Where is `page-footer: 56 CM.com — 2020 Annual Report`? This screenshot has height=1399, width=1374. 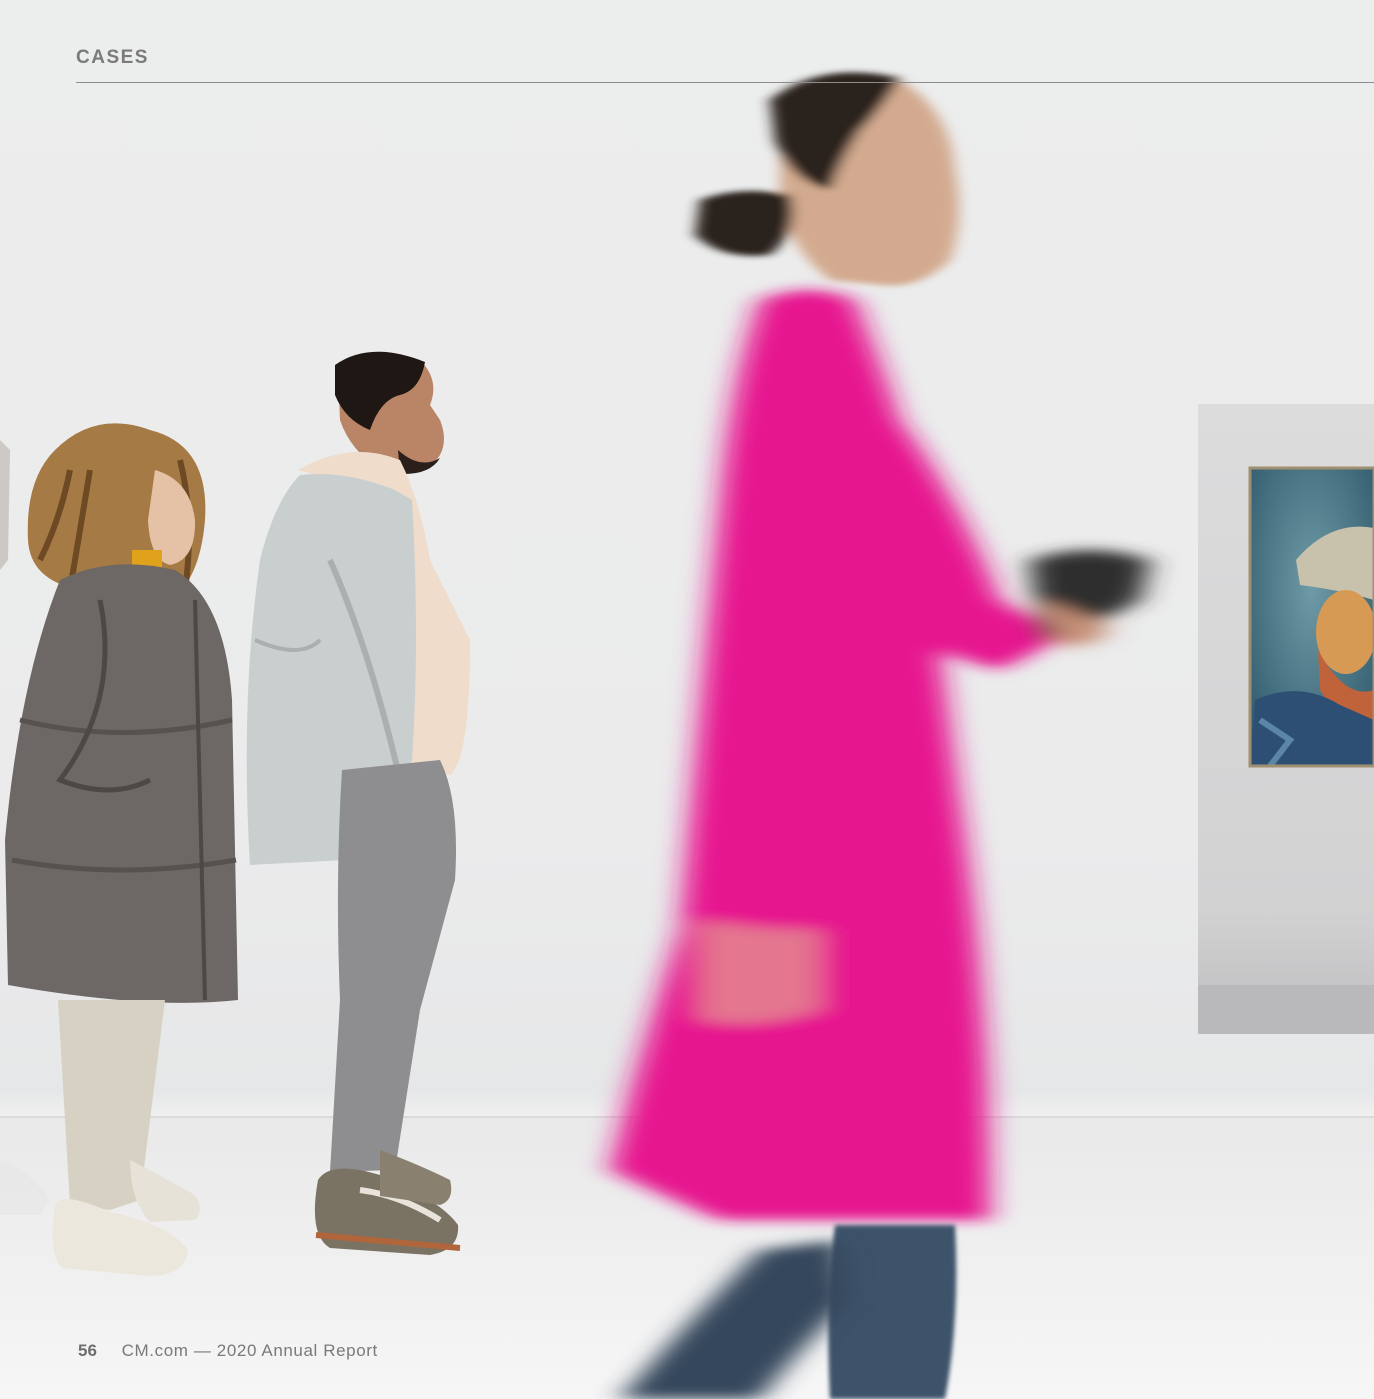 page-footer: 56 CM.com — 2020 Annual Report is located at coordinates (228, 1351).